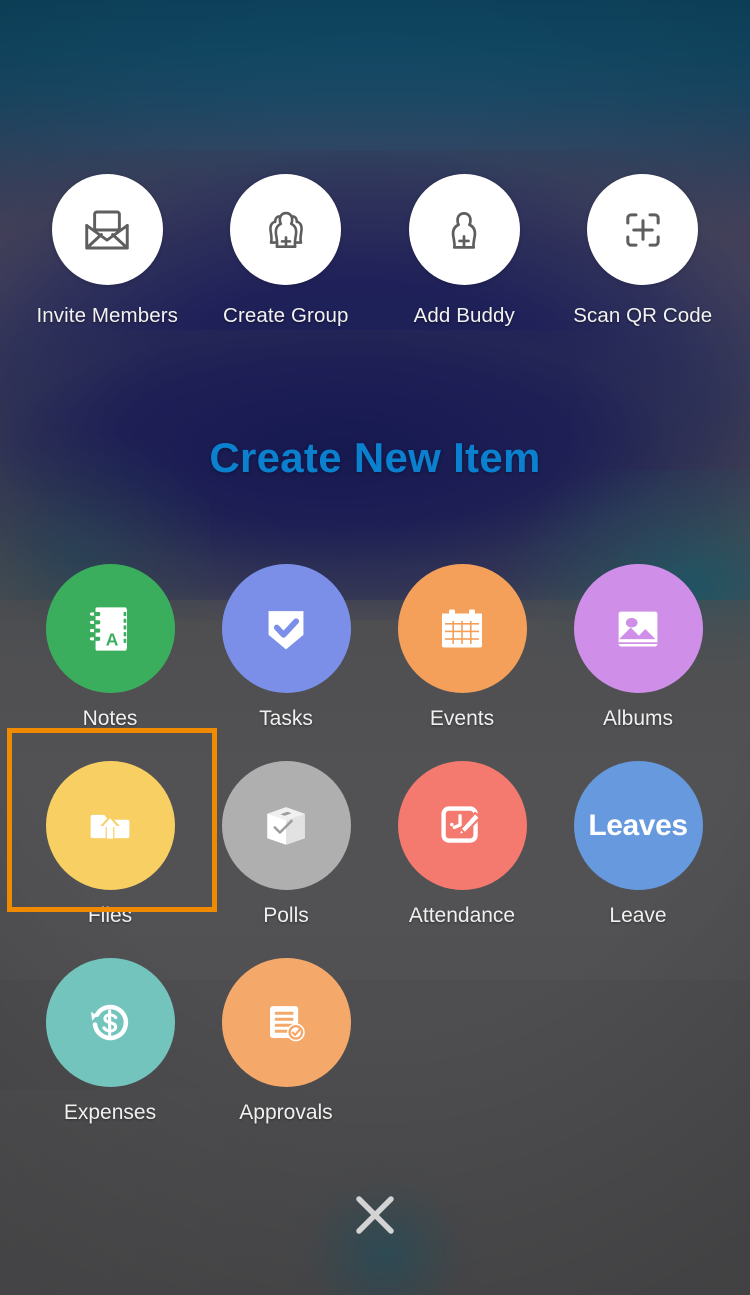 This screenshot has width=750, height=1295. I want to click on polls-icon-circle, so click(286, 825).